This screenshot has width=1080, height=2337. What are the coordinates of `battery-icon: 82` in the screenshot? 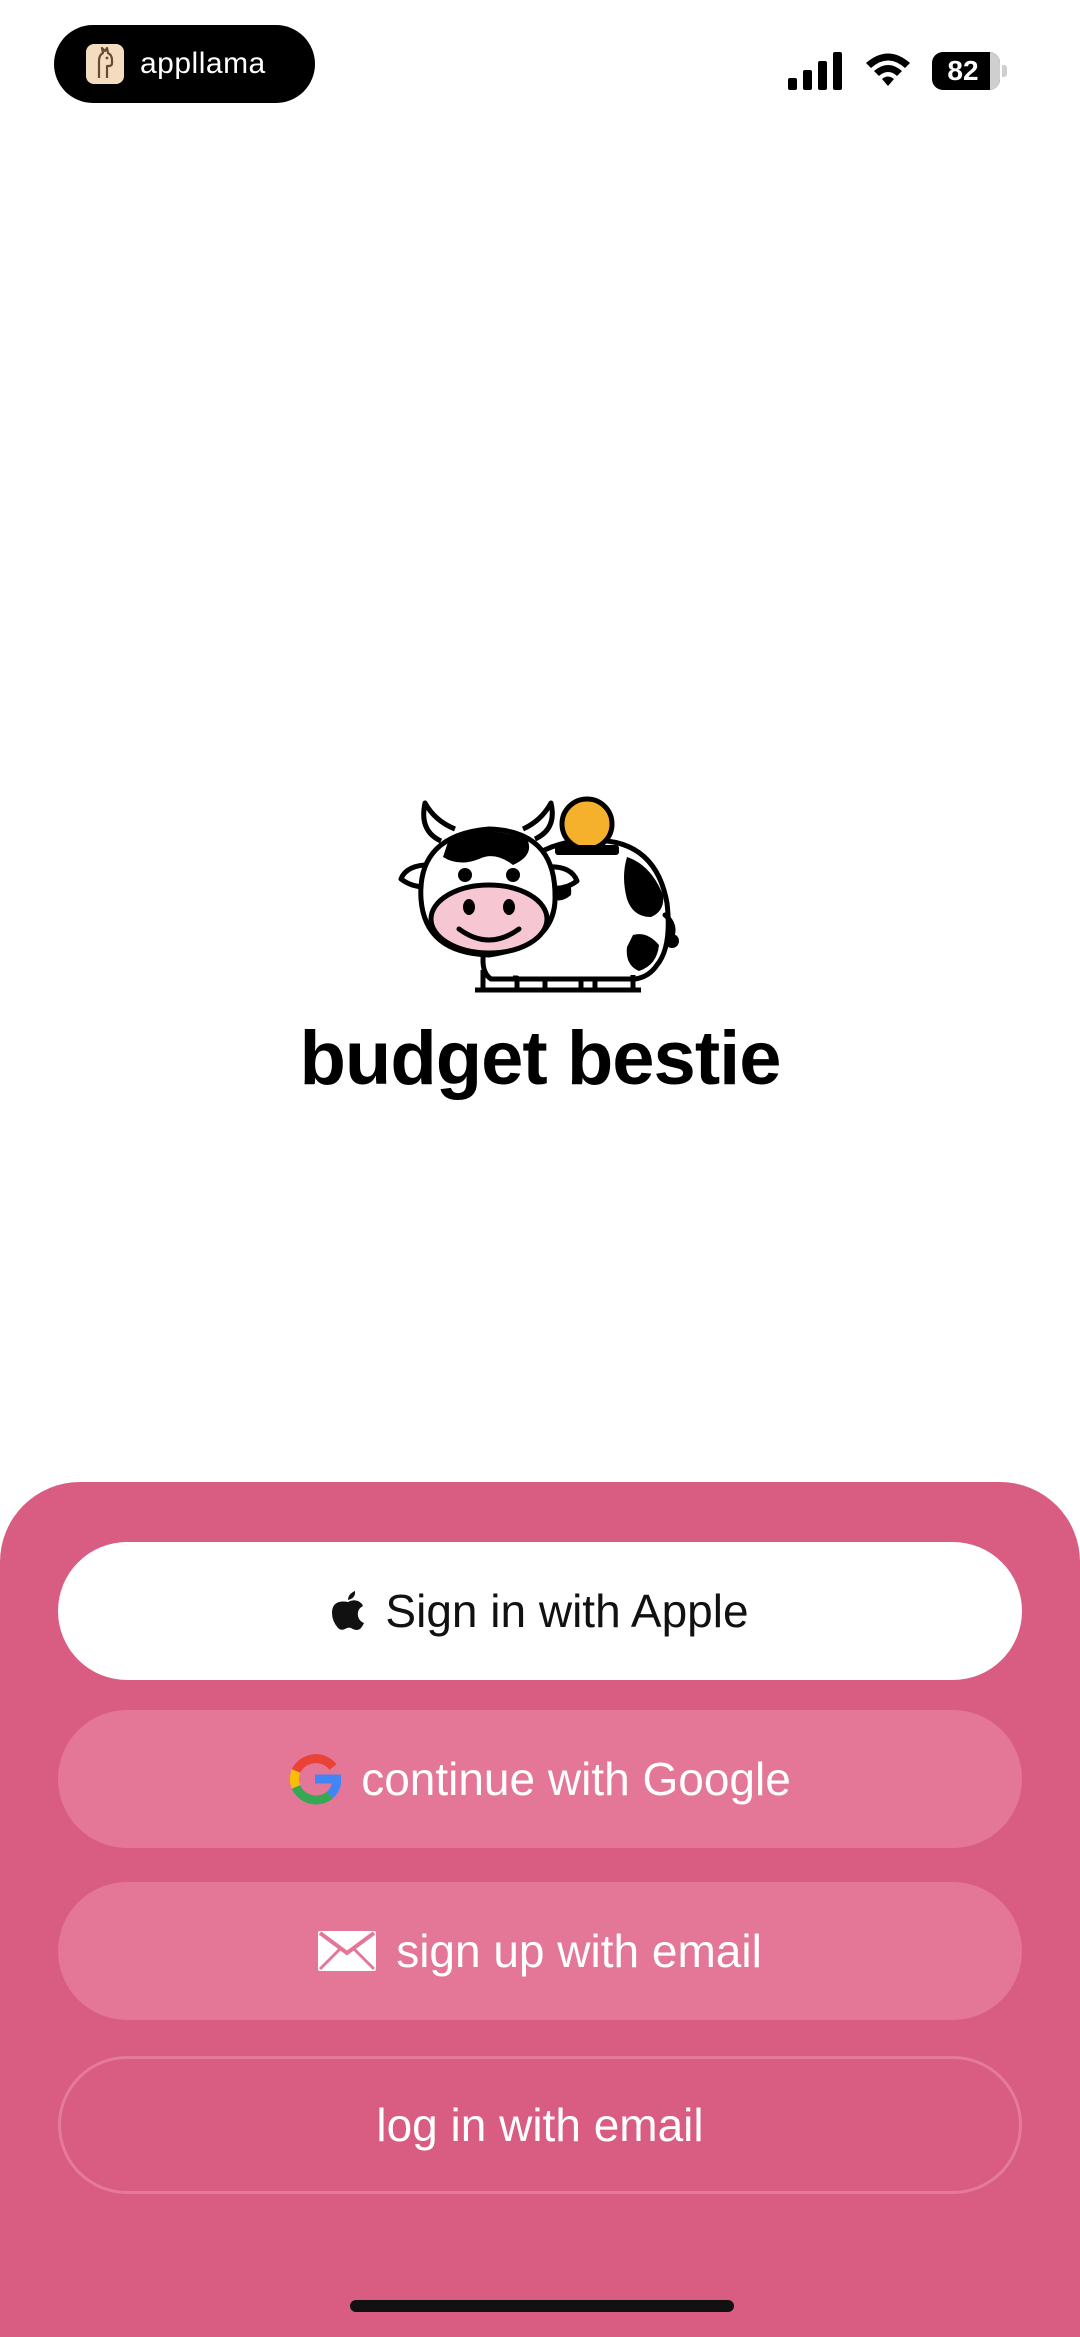 It's located at (970, 71).